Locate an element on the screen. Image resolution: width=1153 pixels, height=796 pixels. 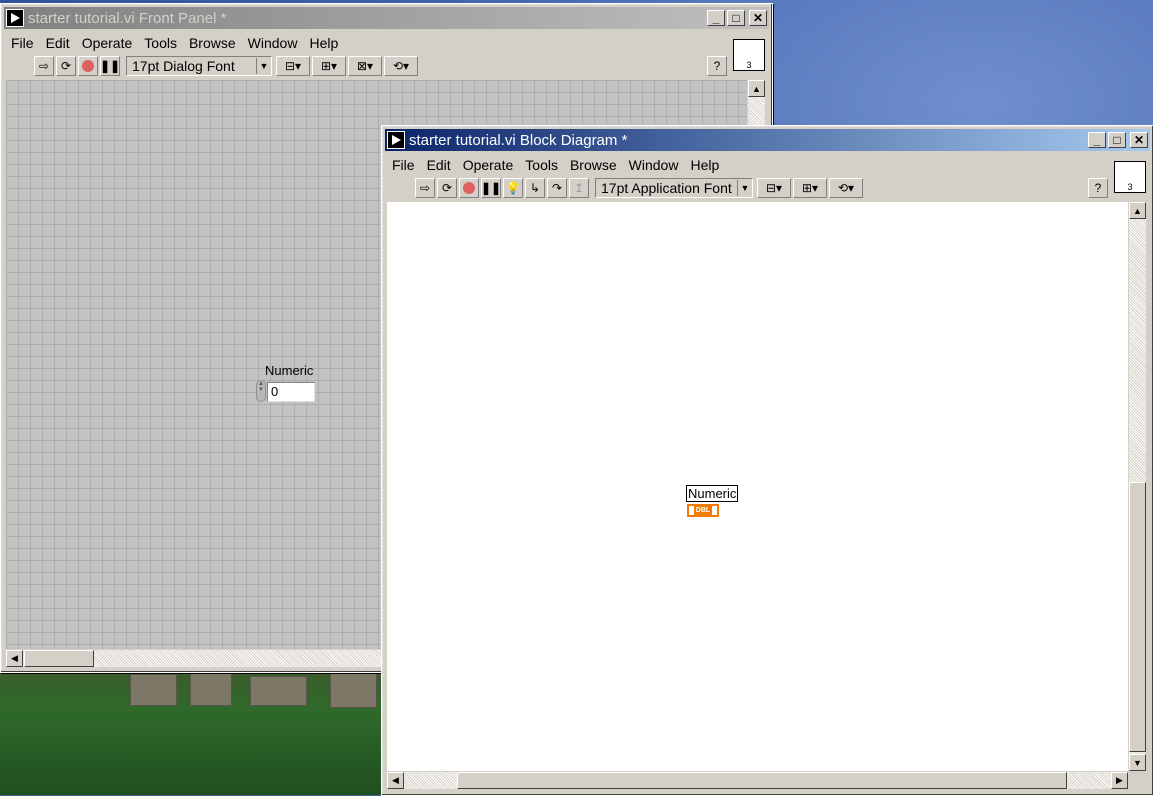
step-over-icon: ↷ is located at coordinates (557, 188).